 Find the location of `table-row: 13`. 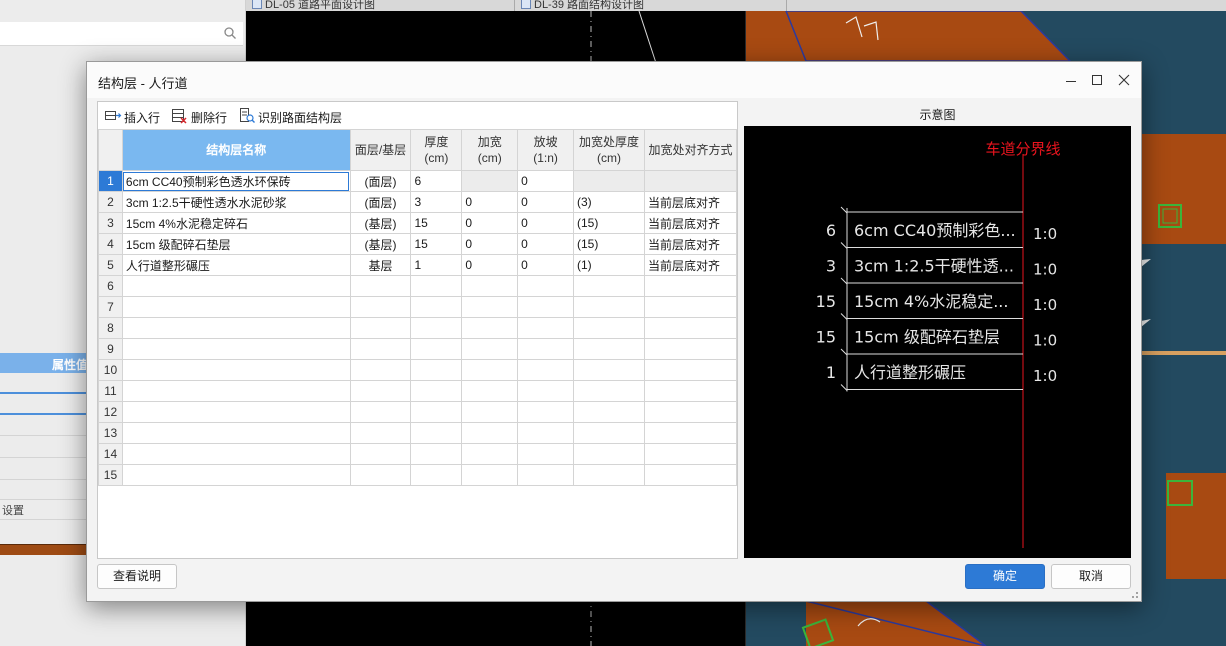

table-row: 13 is located at coordinates (418, 433).